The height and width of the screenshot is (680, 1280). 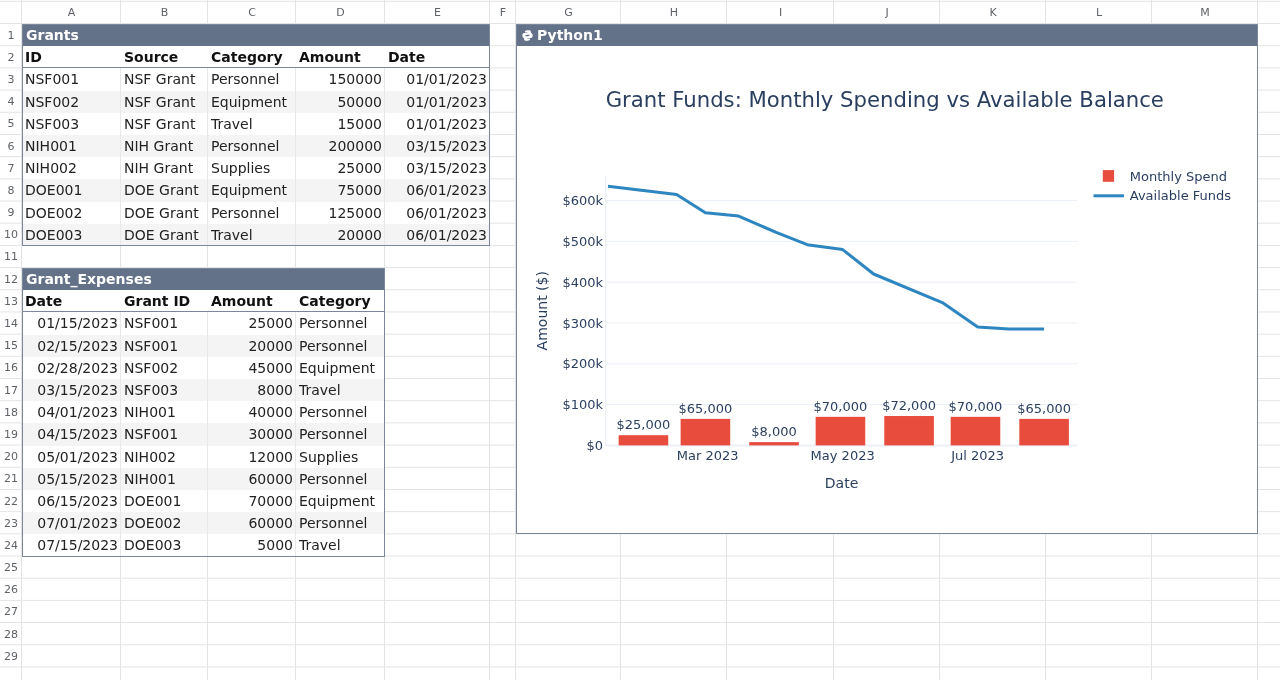 I want to click on row-header: 7, so click(x=11, y=168).